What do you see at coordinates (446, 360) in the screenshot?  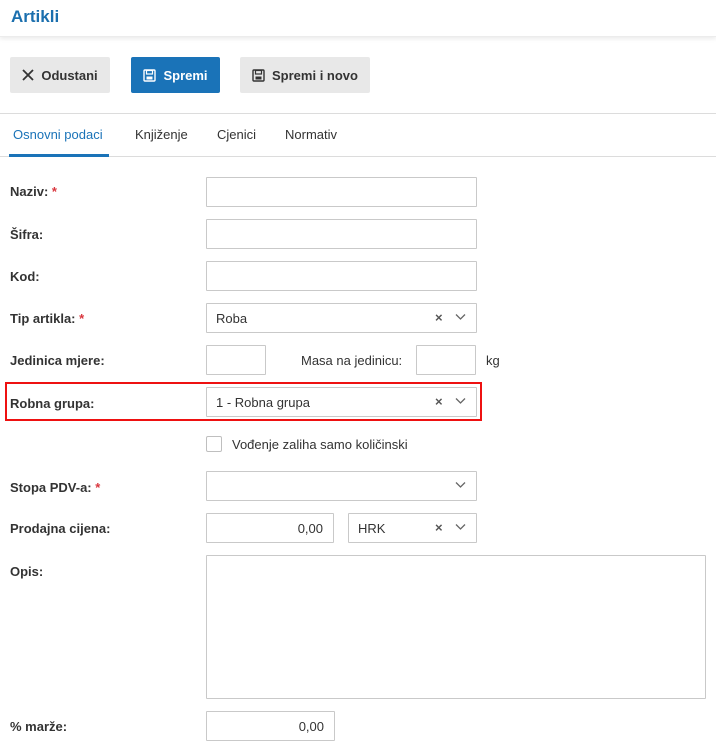 I see `masa-input` at bounding box center [446, 360].